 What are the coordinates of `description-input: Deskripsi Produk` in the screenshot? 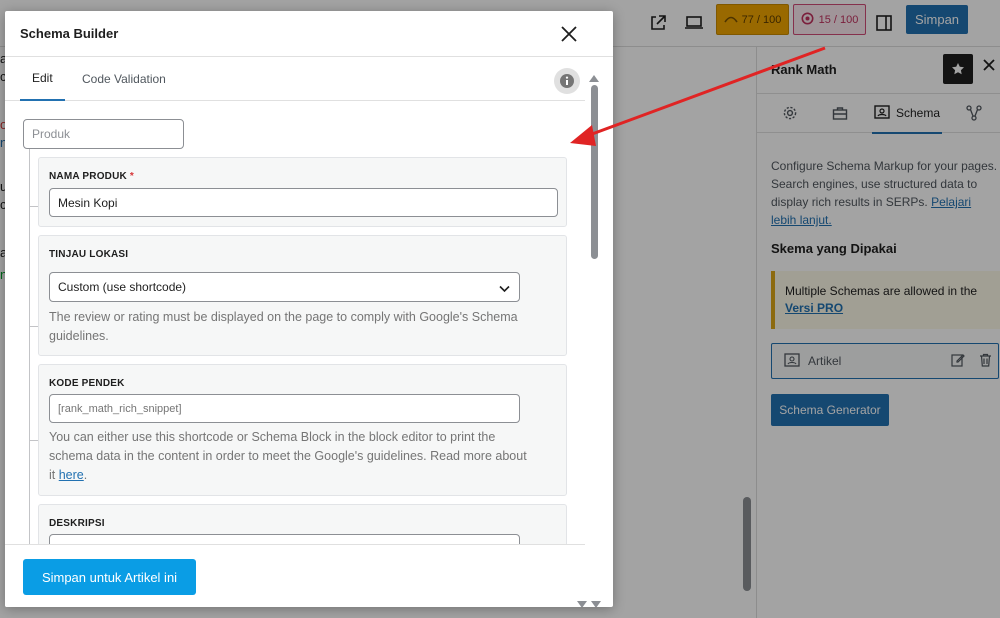 It's located at (284, 539).